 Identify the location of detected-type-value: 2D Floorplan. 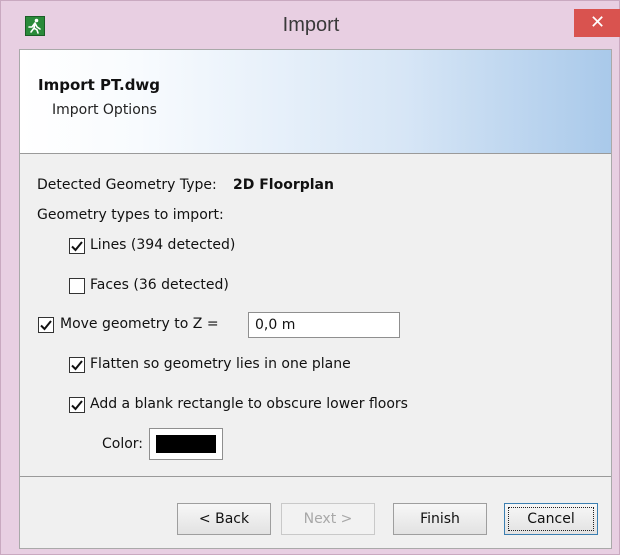
(283, 185).